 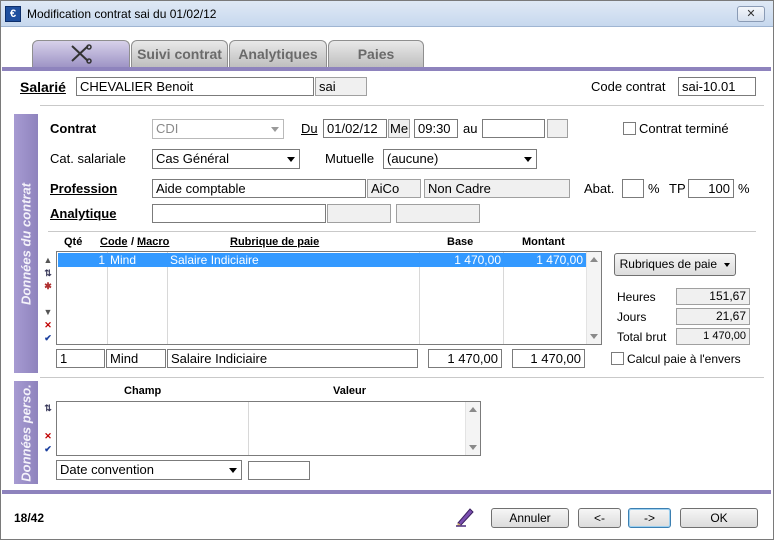 What do you see at coordinates (713, 336) in the screenshot?
I see `total-brut-value: 1 470,00` at bounding box center [713, 336].